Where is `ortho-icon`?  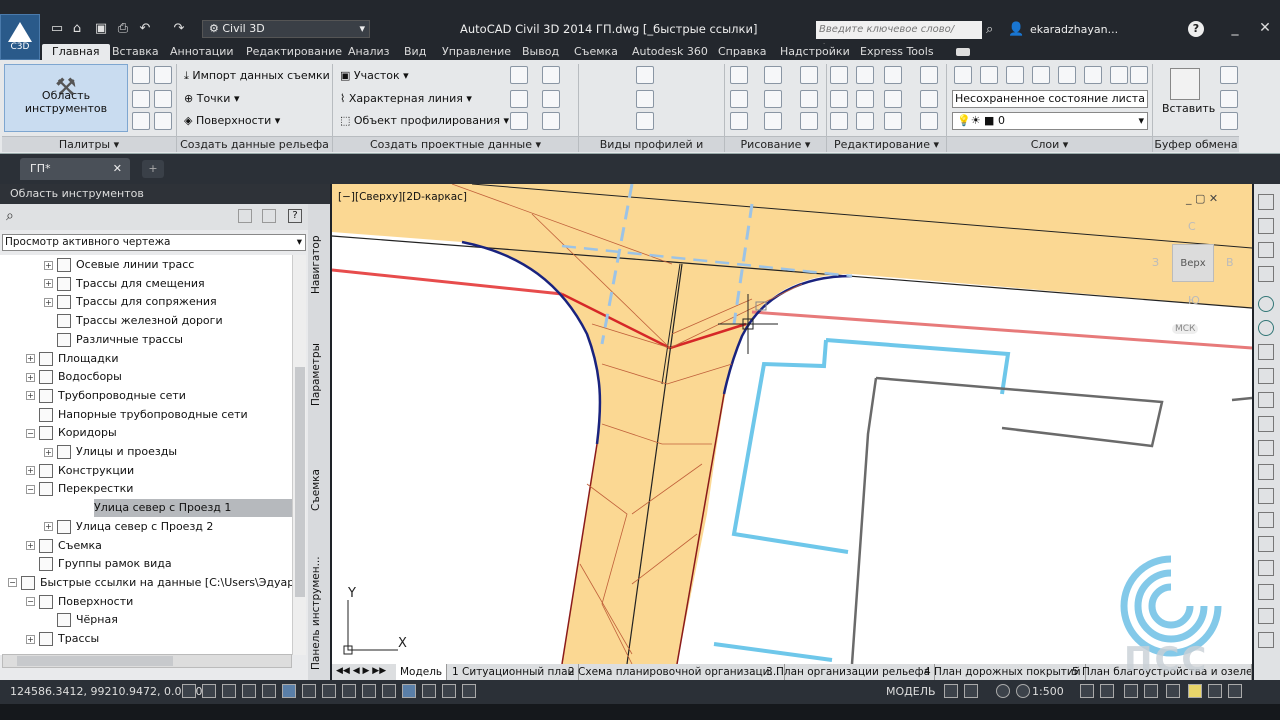 ortho-icon is located at coordinates (249, 691).